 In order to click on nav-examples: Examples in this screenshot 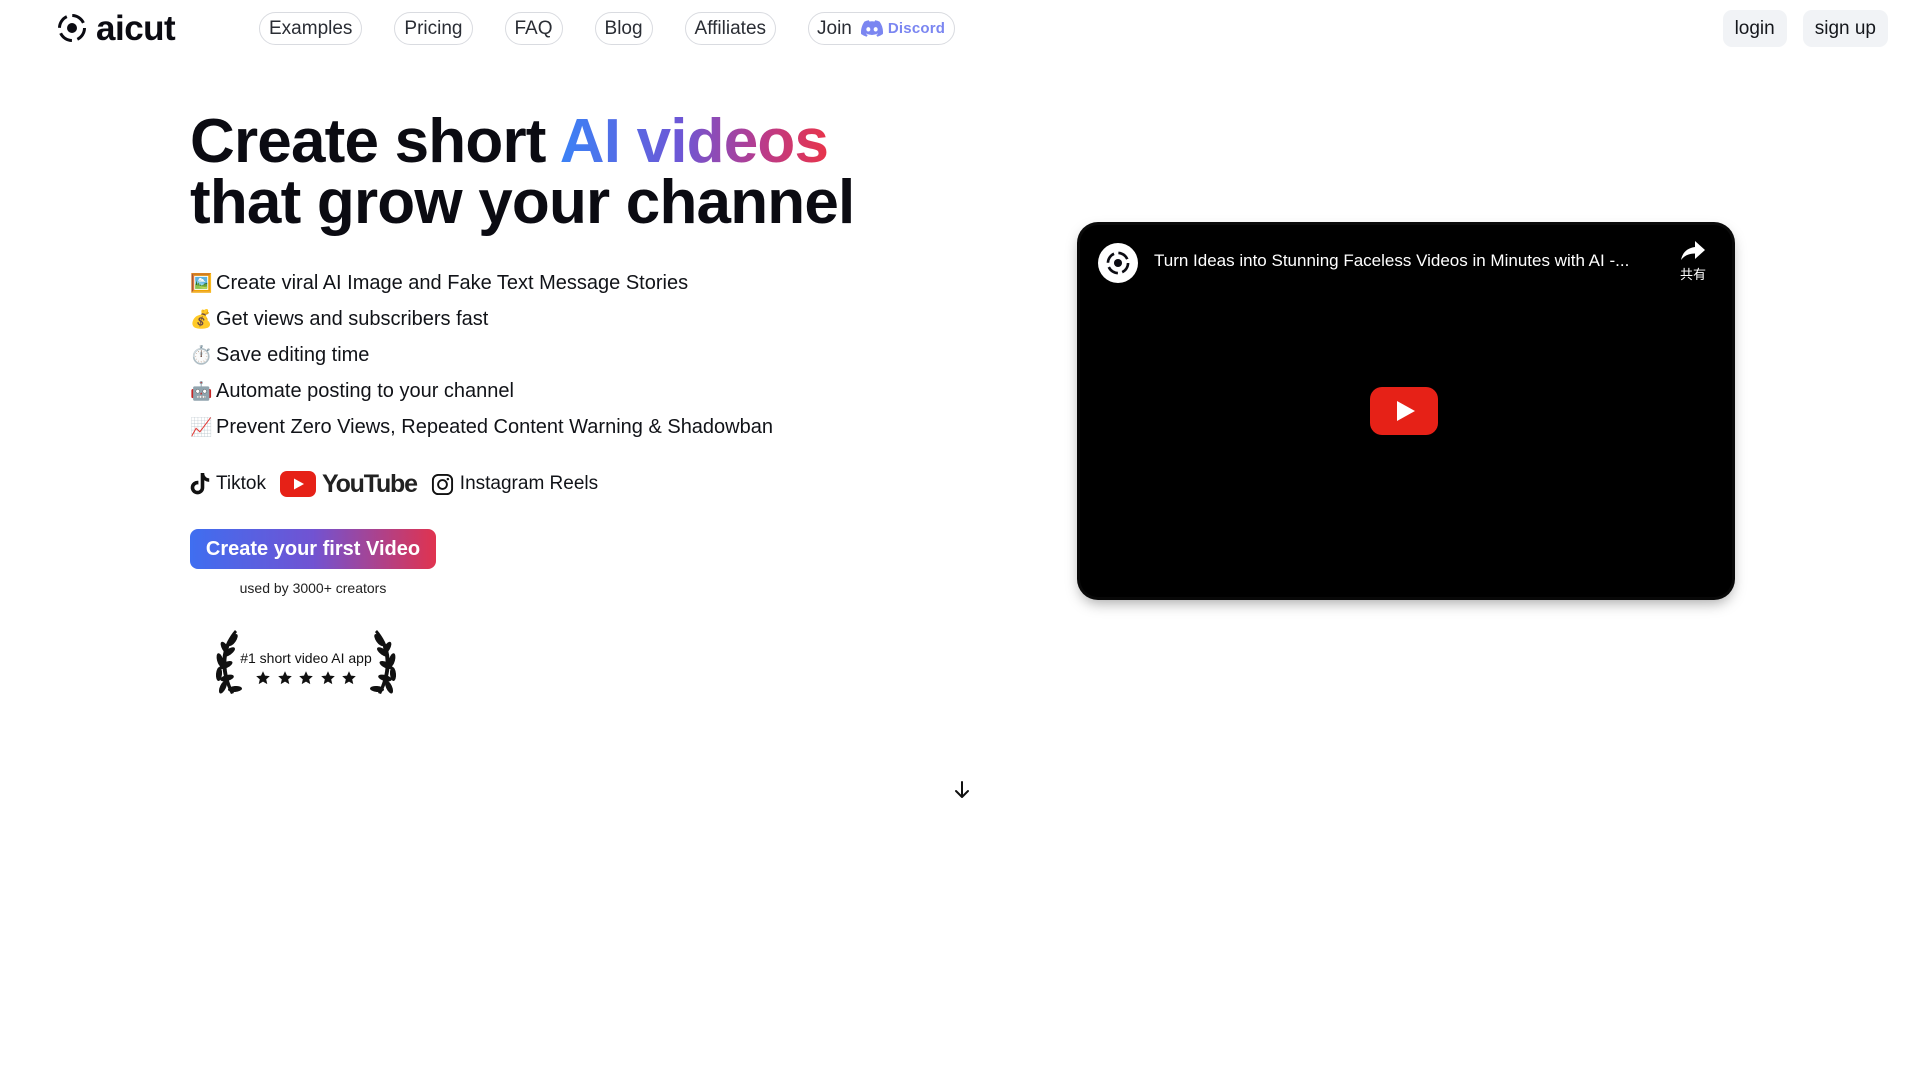, I will do `click(311, 28)`.